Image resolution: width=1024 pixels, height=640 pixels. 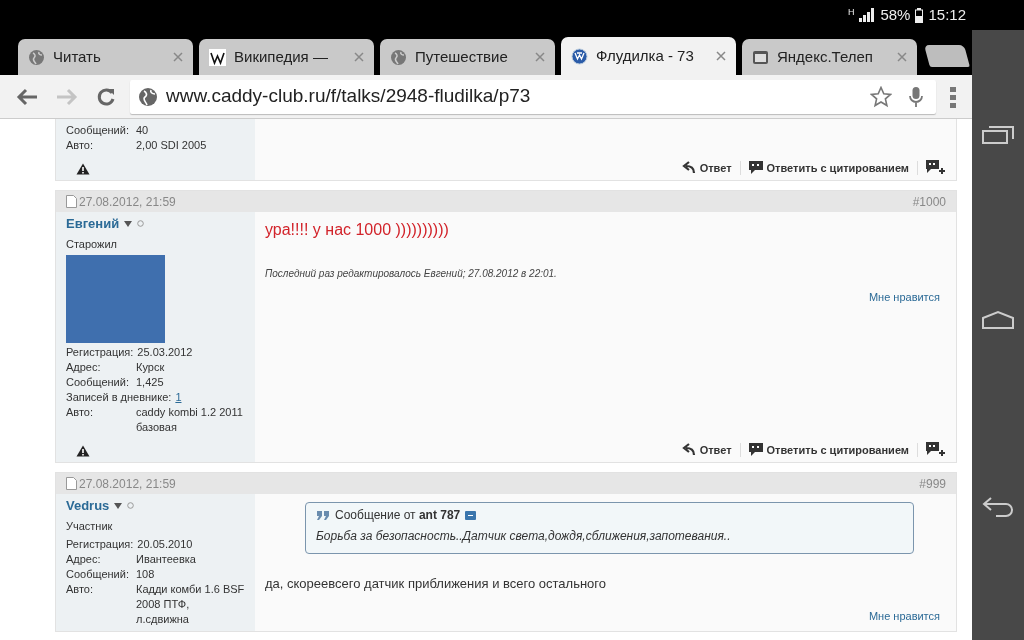 I want to click on battery-icon, so click(x=919, y=15).